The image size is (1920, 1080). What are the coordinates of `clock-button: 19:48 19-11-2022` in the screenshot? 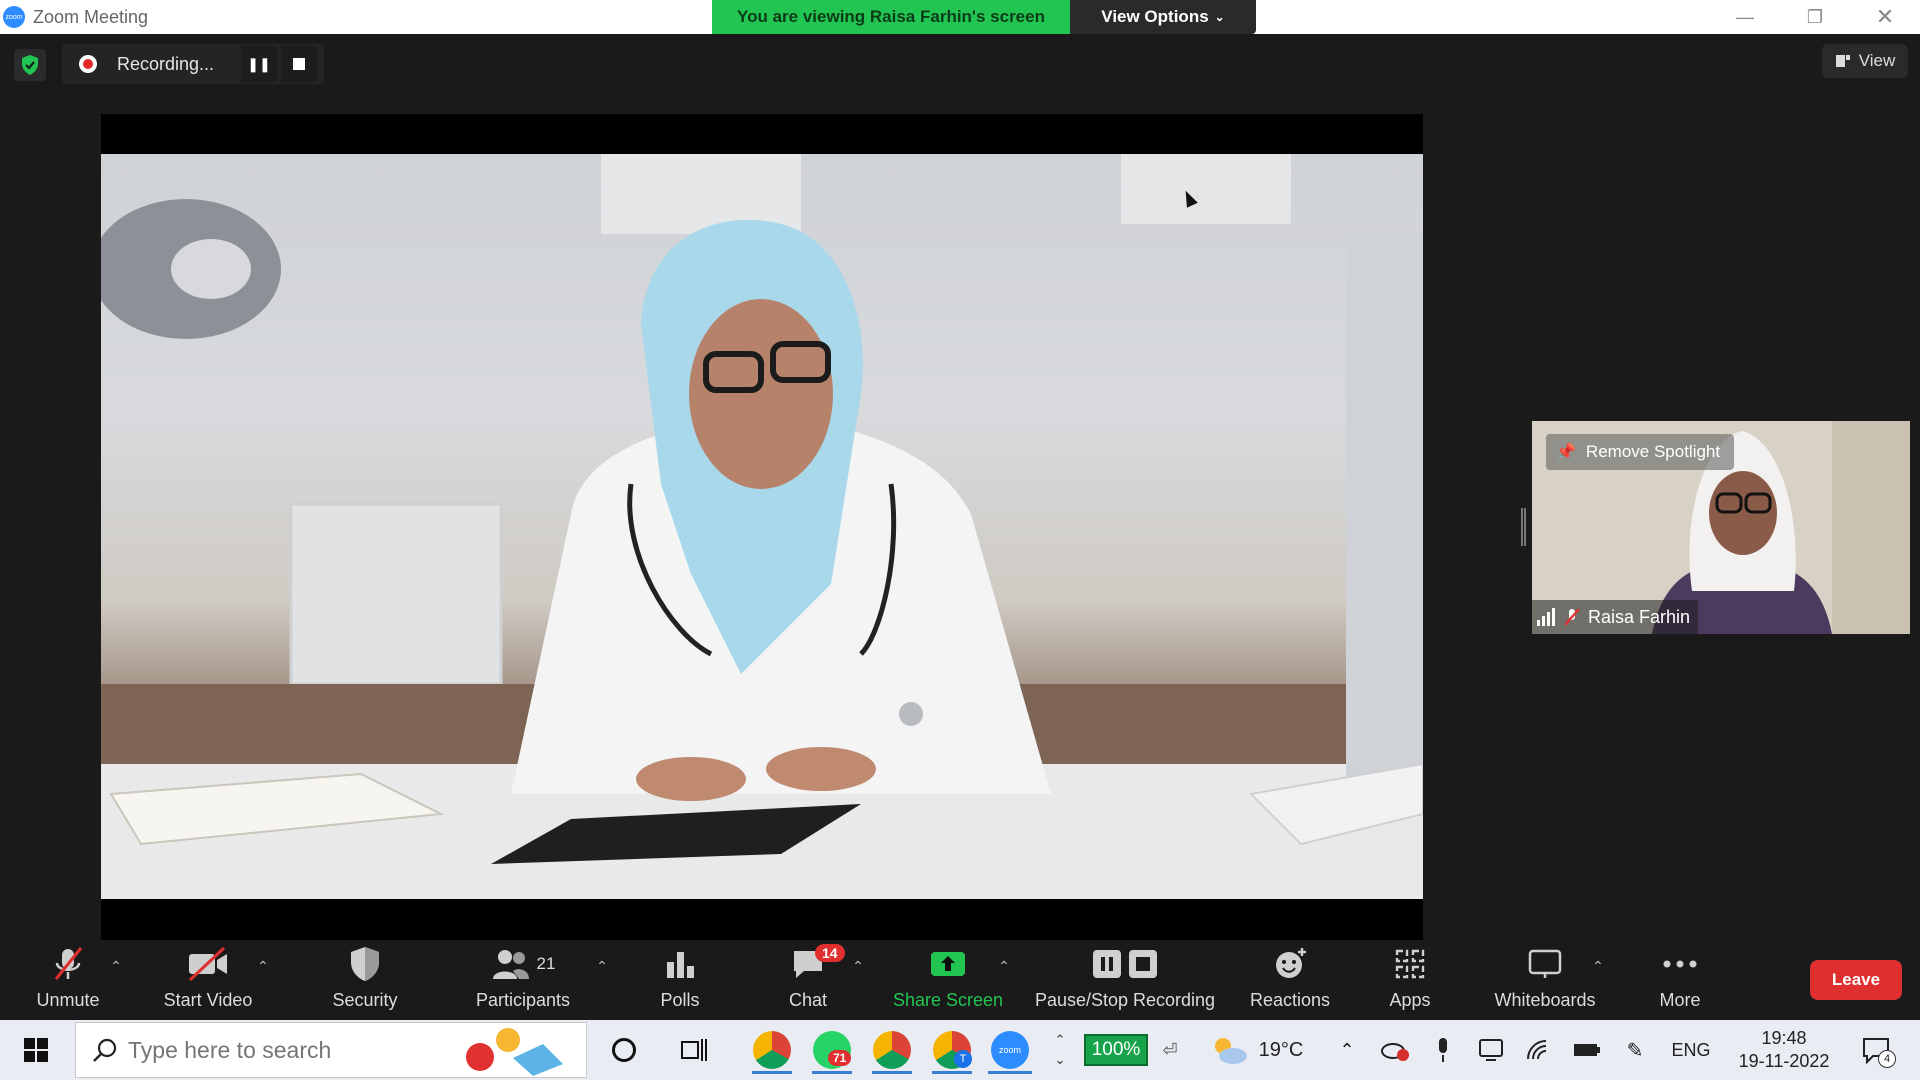 It's located at (1784, 1050).